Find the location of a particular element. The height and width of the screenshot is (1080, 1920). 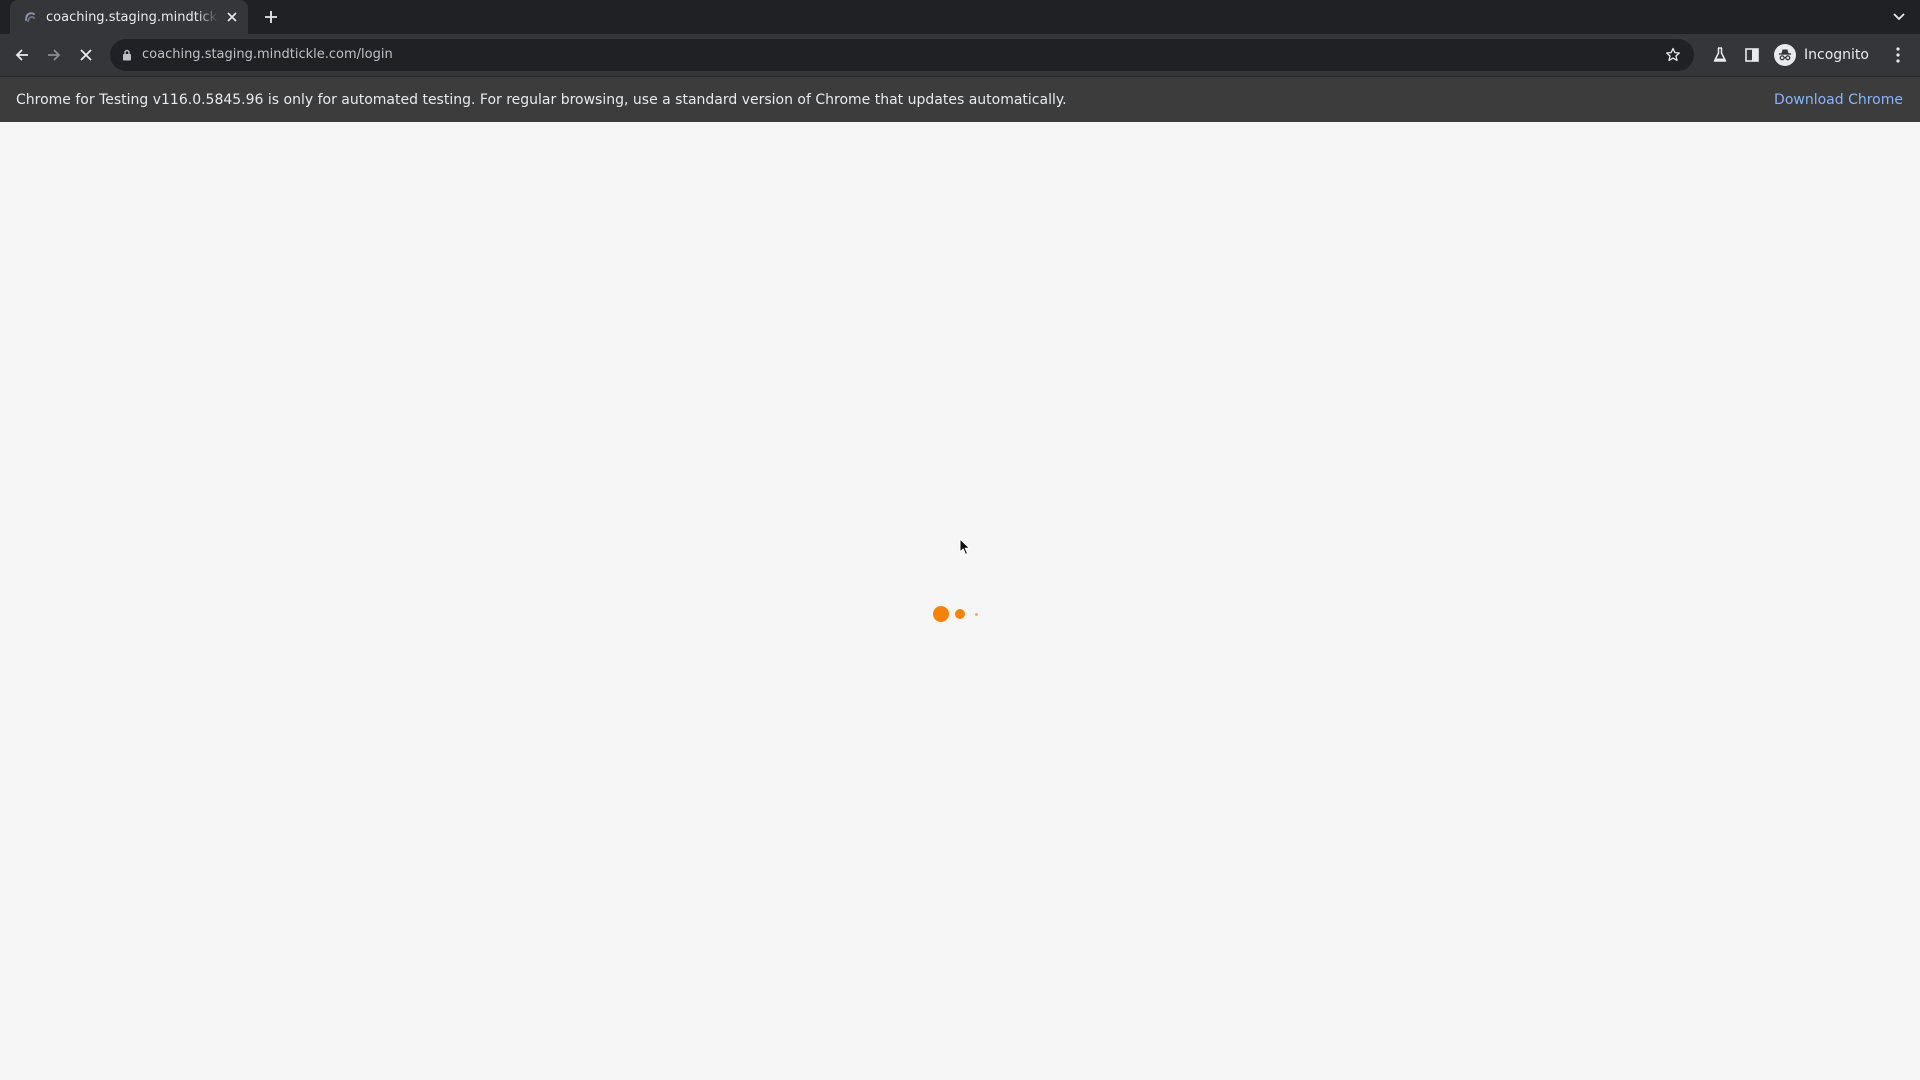

loading-spinner is located at coordinates (960, 613).